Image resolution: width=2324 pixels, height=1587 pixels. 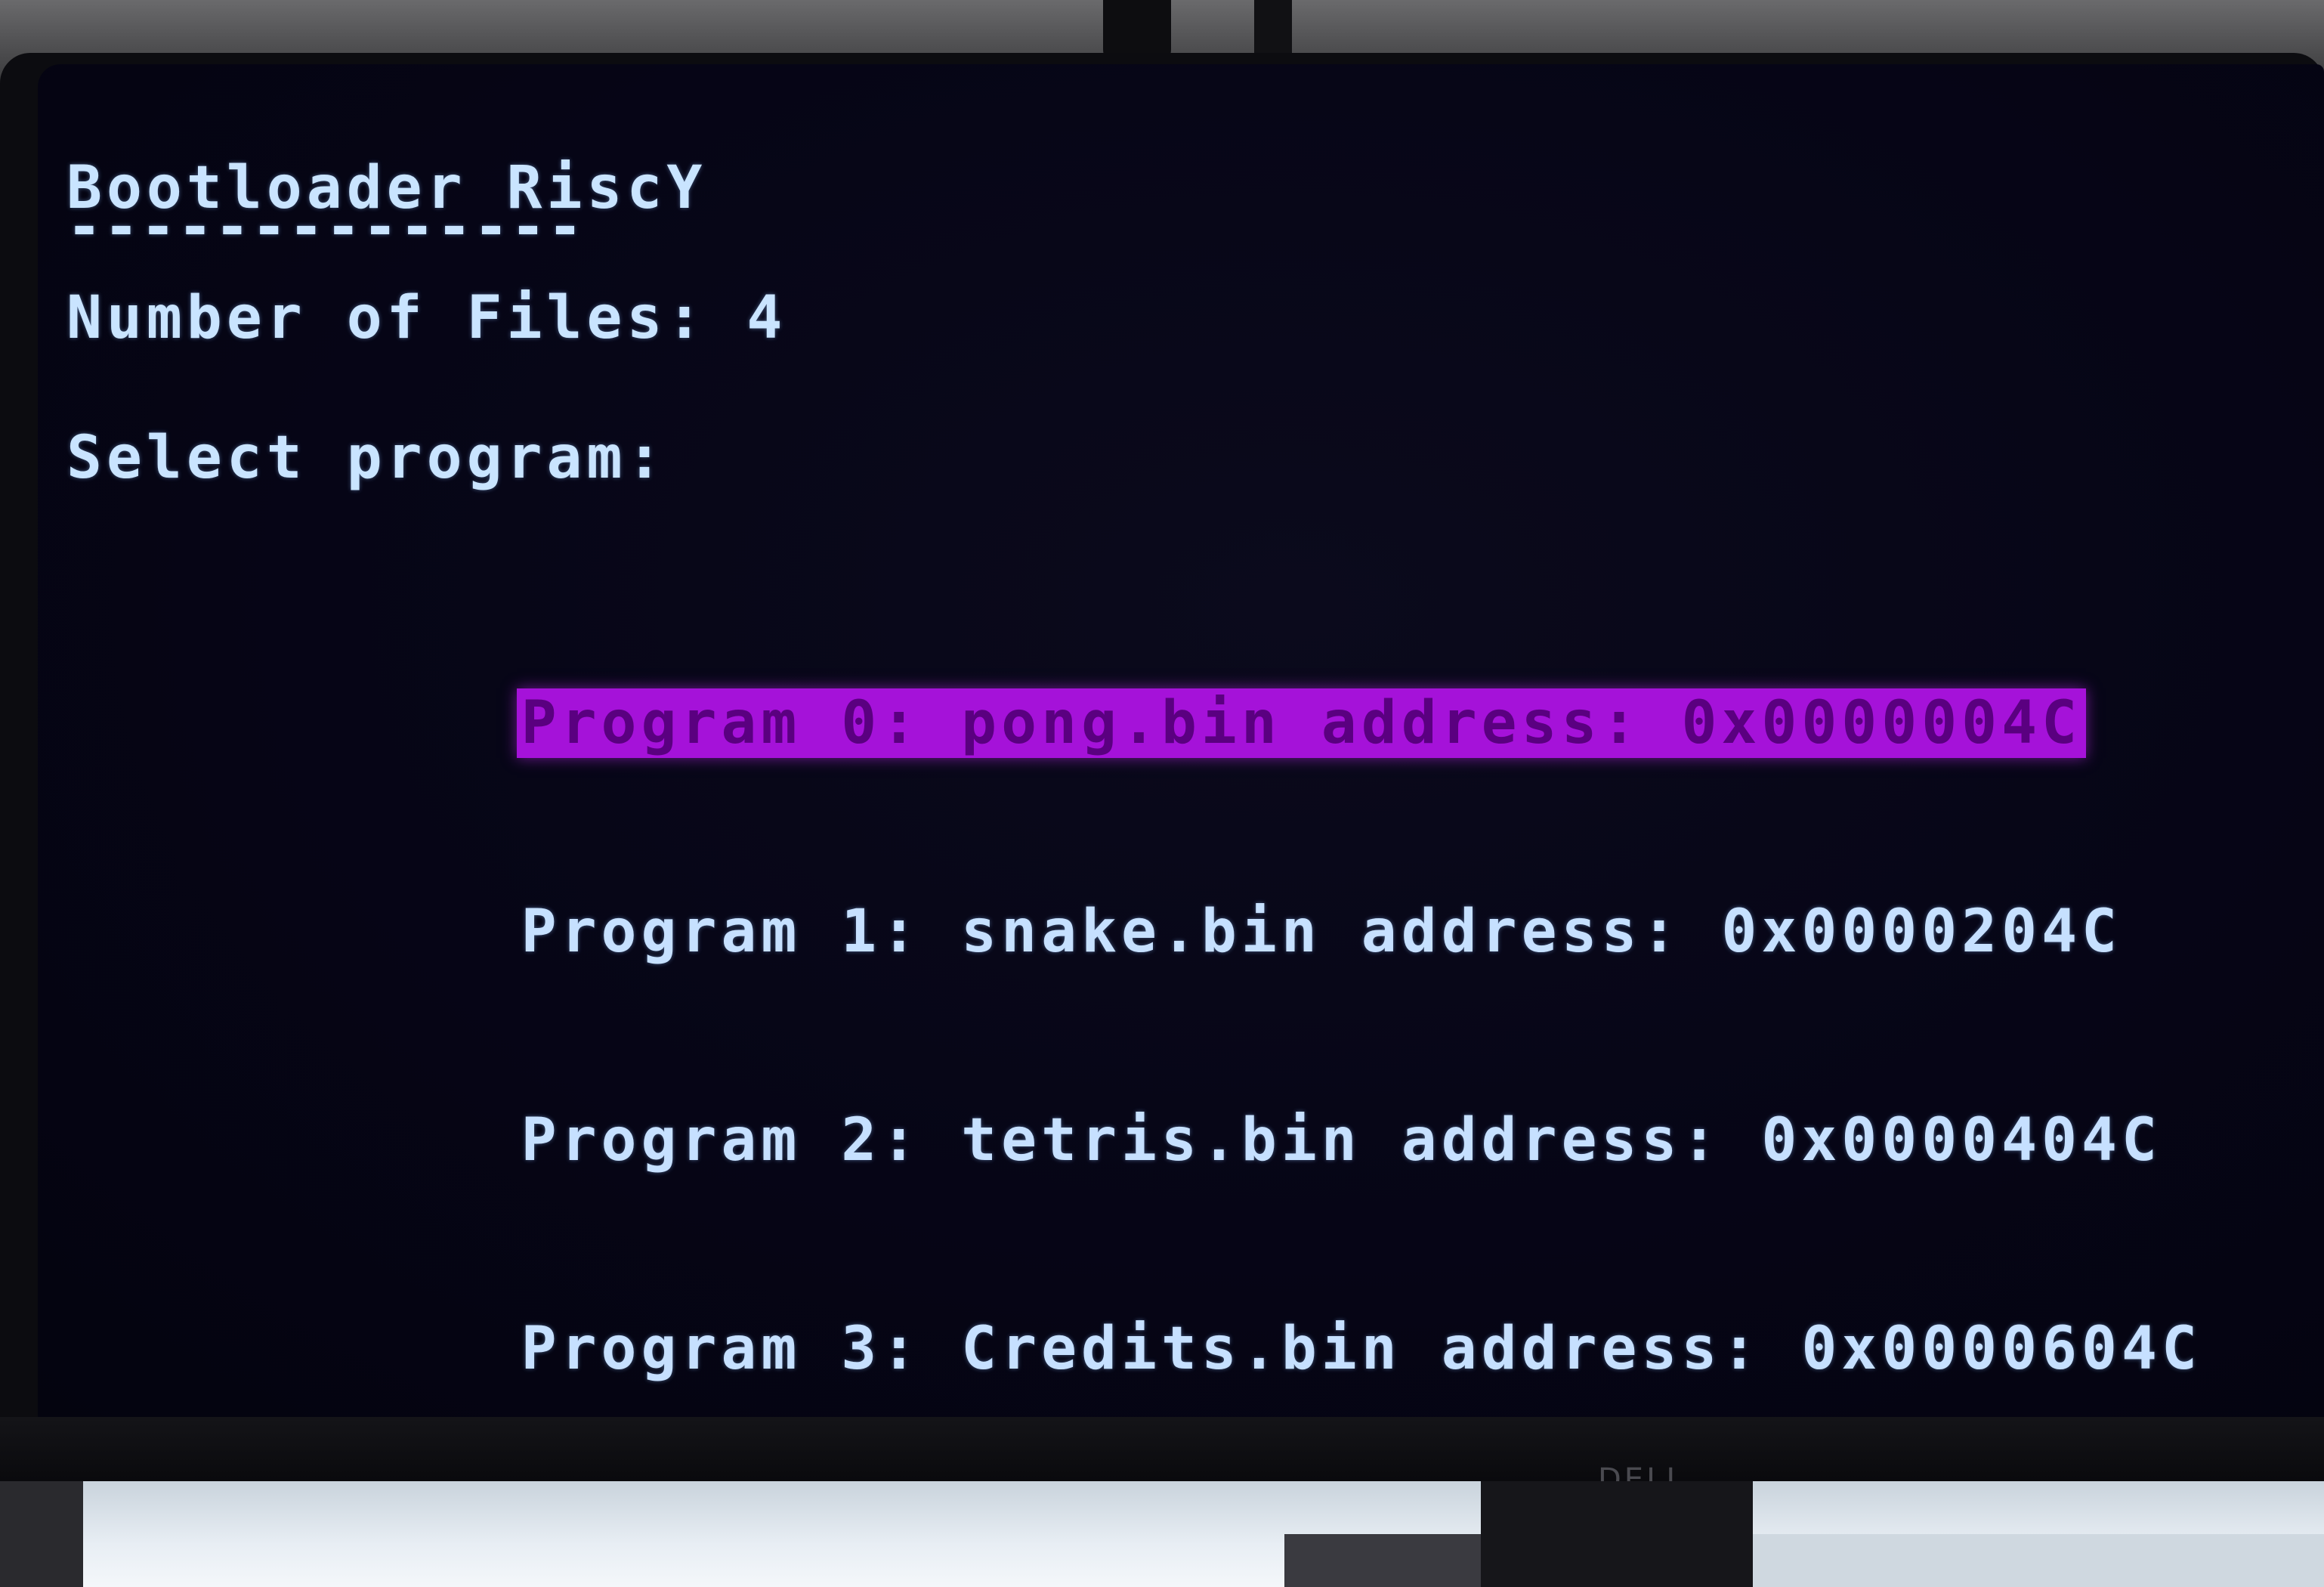 I want to click on file-count-line: Number of Files: 4, so click(x=426, y=318).